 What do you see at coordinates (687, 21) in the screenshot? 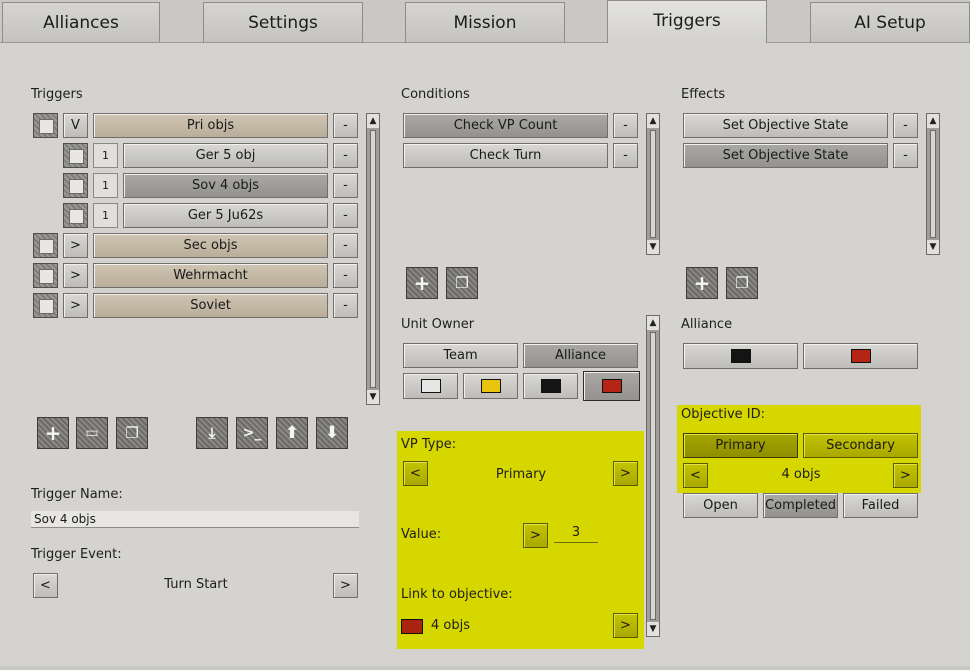
I see `tab-triggers: Triggers` at bounding box center [687, 21].